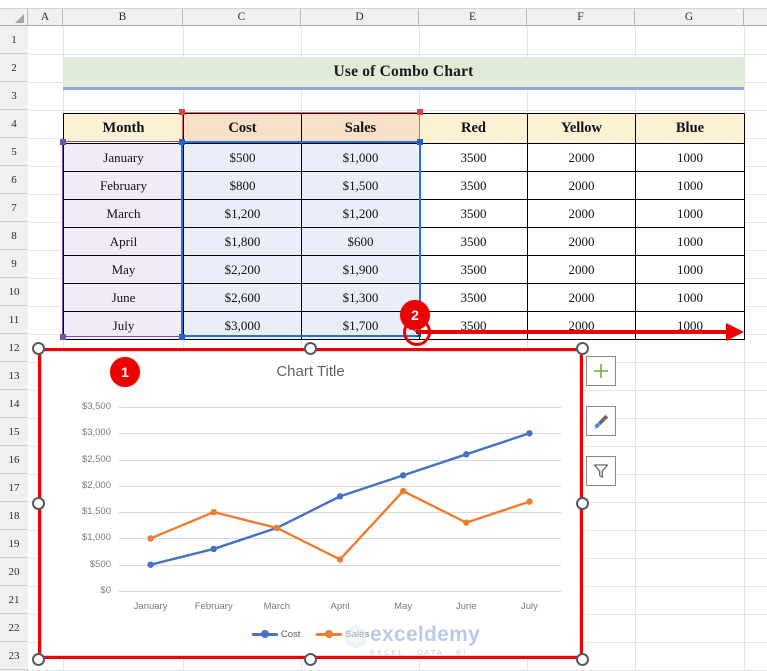  Describe the element at coordinates (342, 634) in the screenshot. I see `legend-item-sales: Sales` at that location.